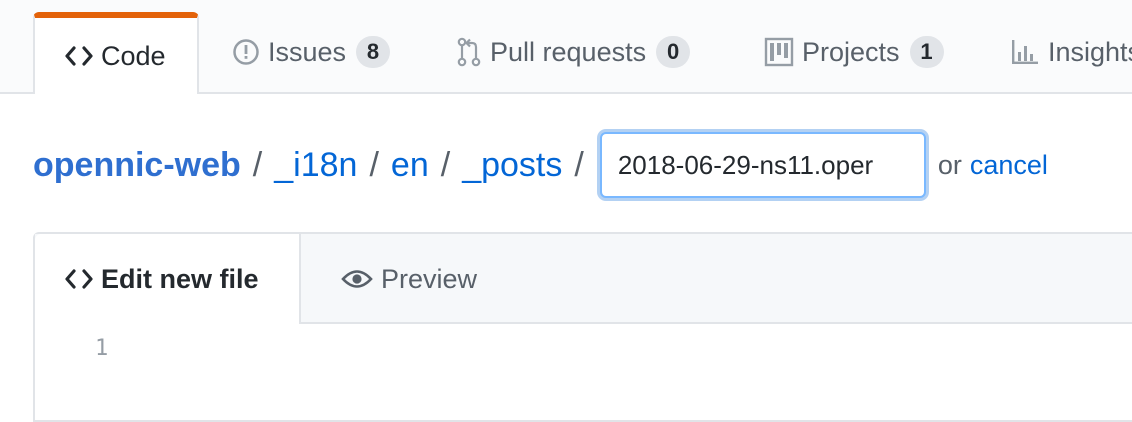 The image size is (1132, 422). I want to click on tab-preview: Preview, so click(409, 279).